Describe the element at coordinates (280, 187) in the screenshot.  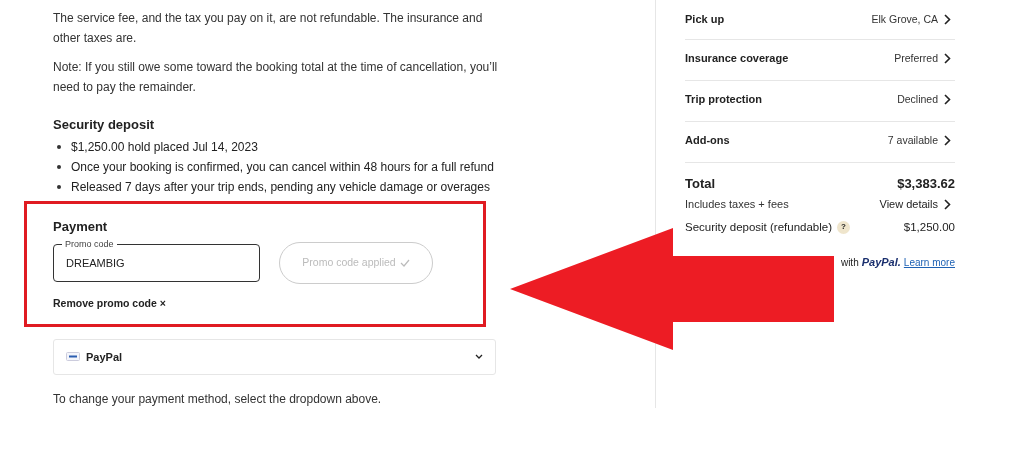
I see `bullet-text: Released 7 days after your trip ends, pending any vehicle damage or overages` at that location.